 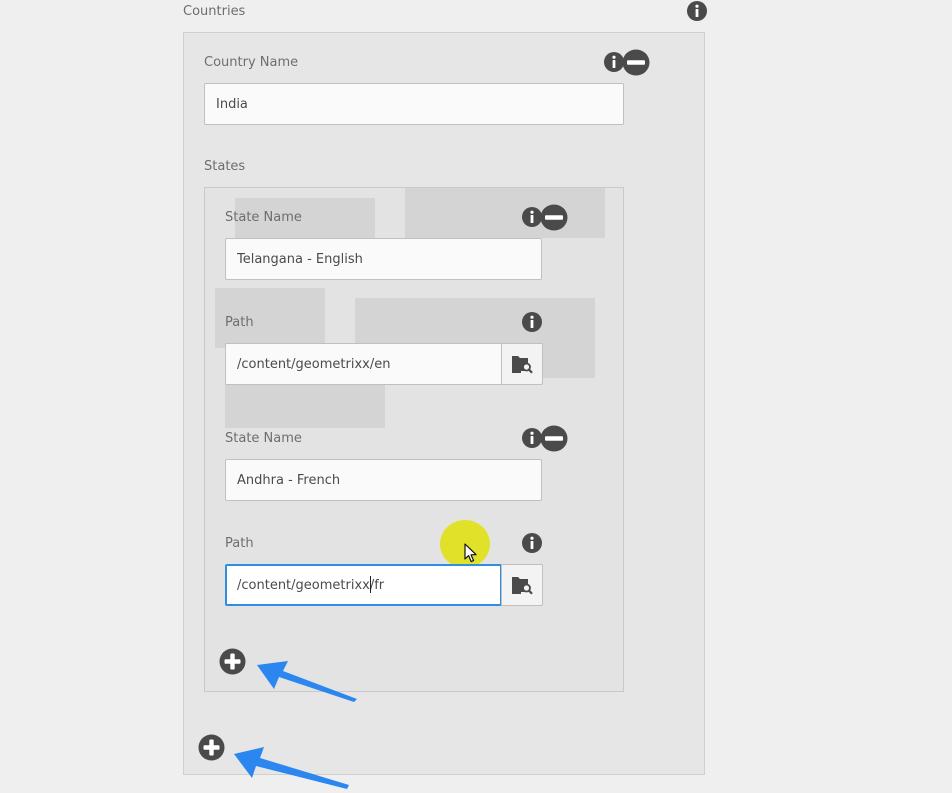 I want to click on section-title: Countries, so click(x=214, y=11).